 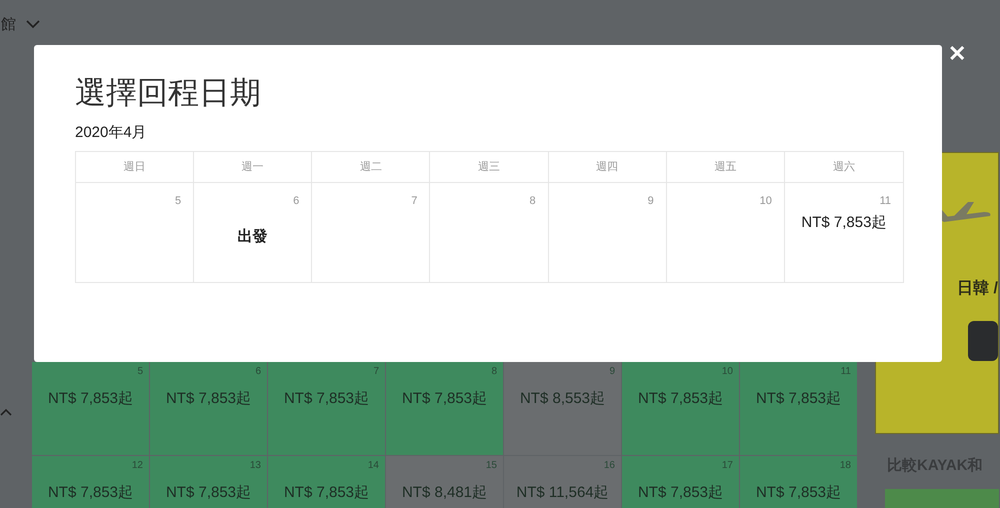 I want to click on day-number: 18, so click(x=846, y=465).